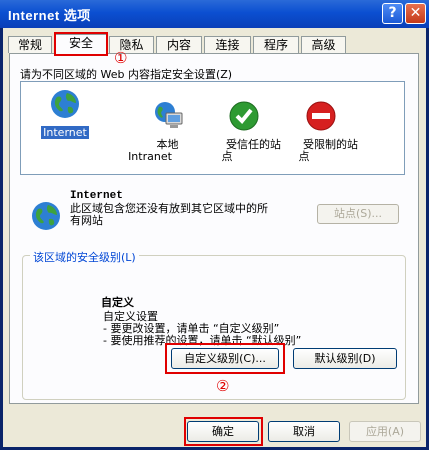 This screenshot has height=450, width=429. What do you see at coordinates (415, 13) in the screenshot?
I see `close-button: ✕` at bounding box center [415, 13].